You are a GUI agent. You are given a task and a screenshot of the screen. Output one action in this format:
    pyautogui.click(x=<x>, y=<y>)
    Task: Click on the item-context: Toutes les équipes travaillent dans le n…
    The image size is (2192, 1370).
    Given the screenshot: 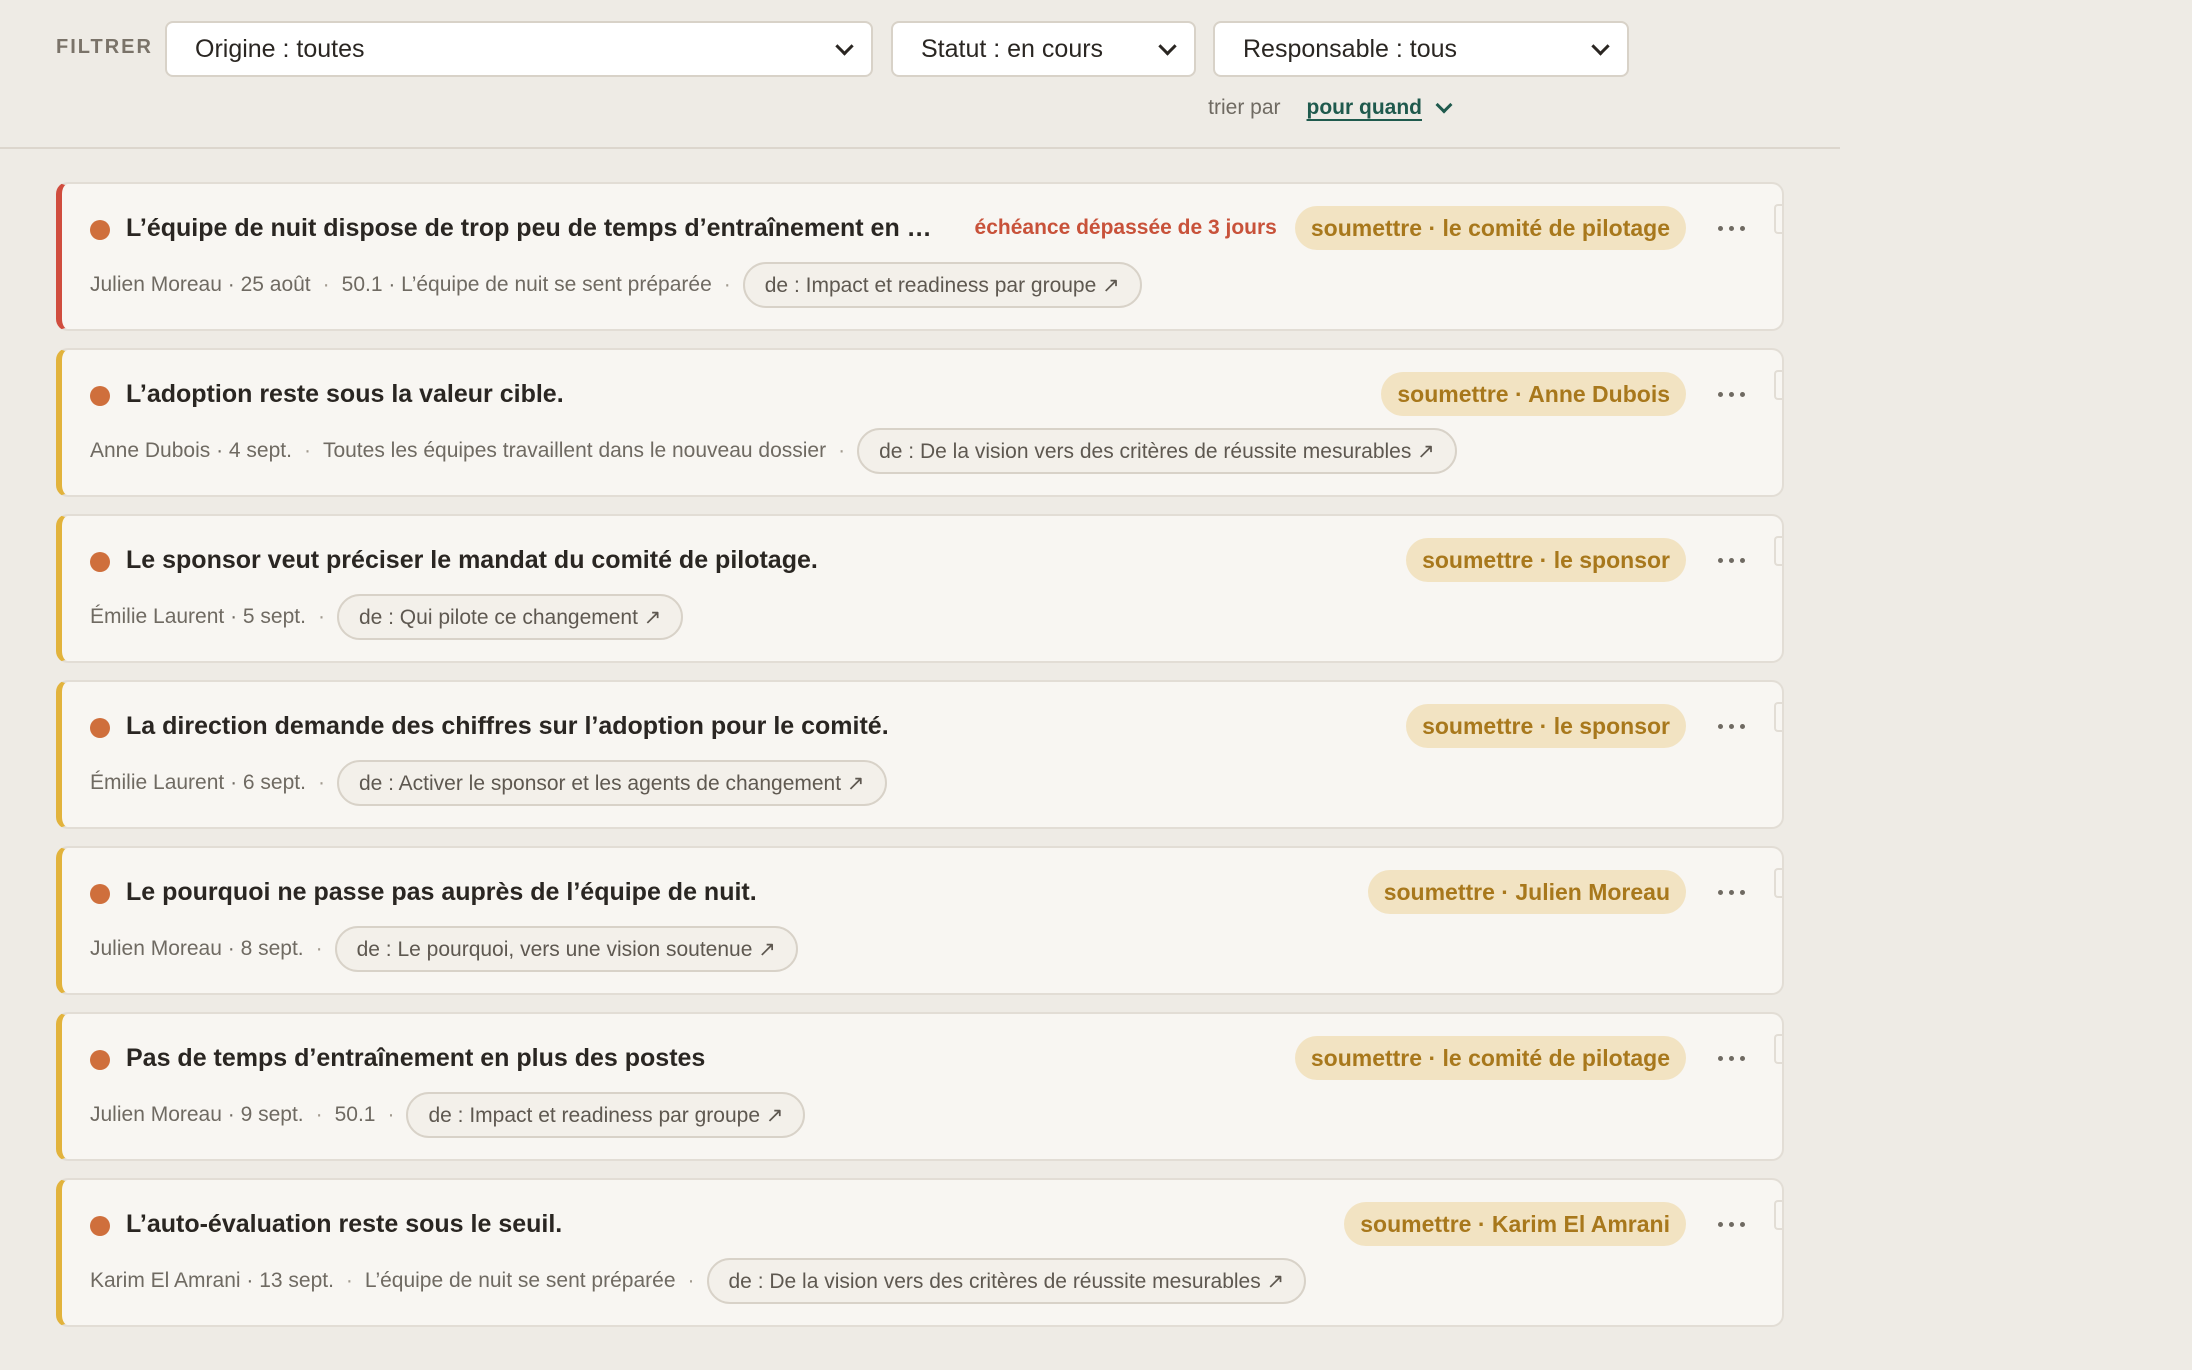 What is the action you would take?
    pyautogui.click(x=574, y=450)
    